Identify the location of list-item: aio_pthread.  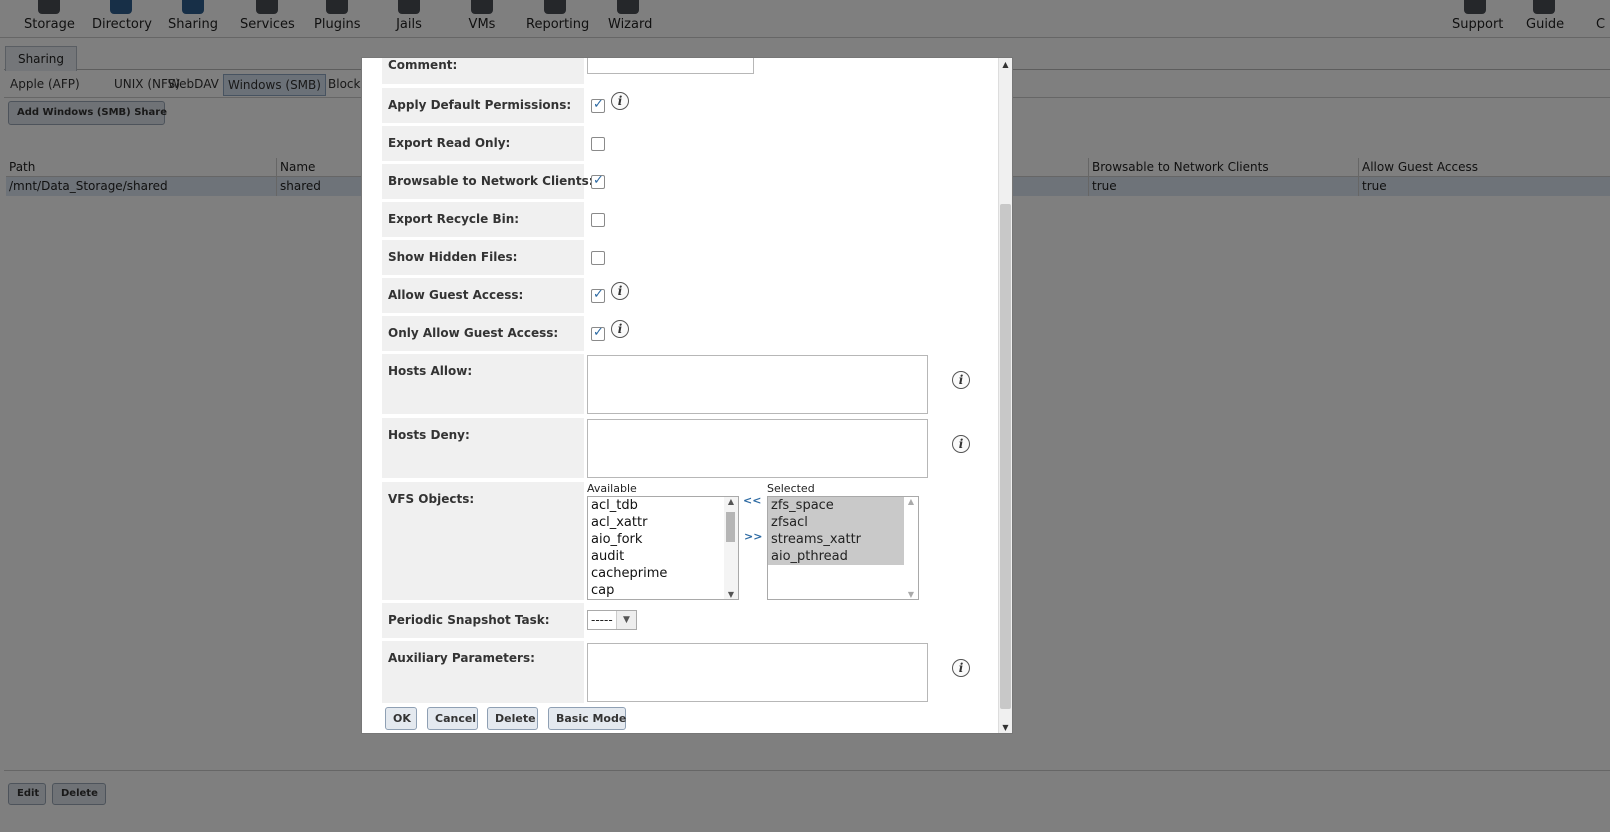
(836, 556).